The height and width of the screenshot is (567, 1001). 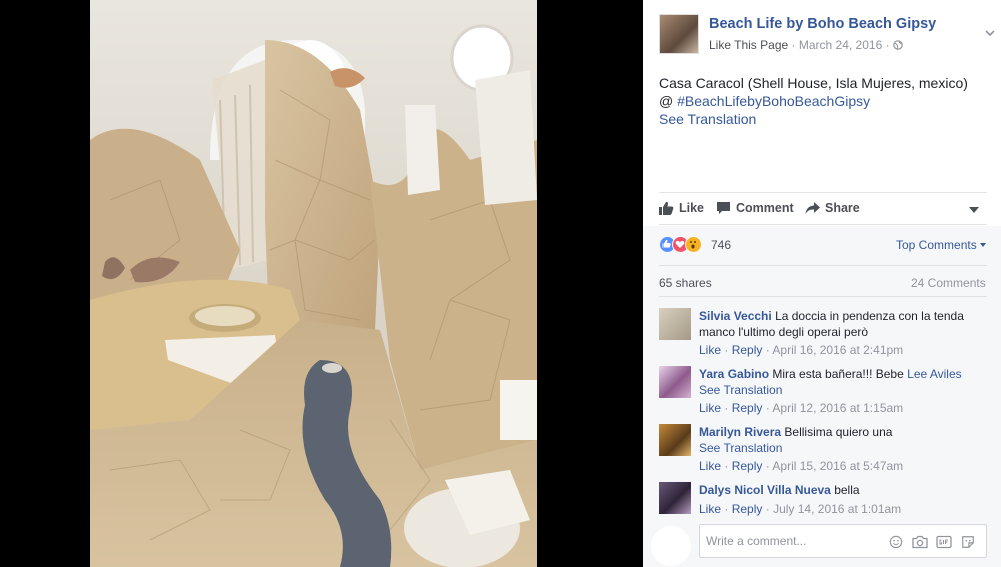 What do you see at coordinates (968, 542) in the screenshot?
I see `sticker-icon` at bounding box center [968, 542].